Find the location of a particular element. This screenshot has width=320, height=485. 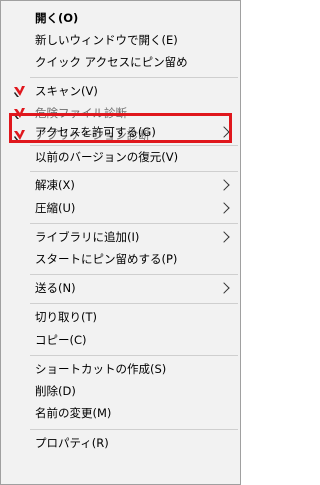

menu-item-create-shortcut: ショートカットの作成(S) is located at coordinates (120, 369).